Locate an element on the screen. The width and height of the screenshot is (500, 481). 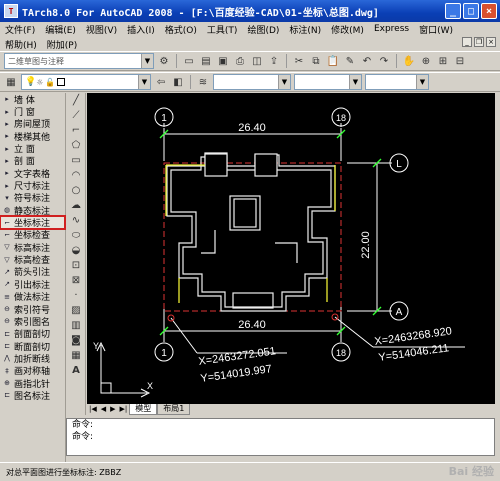
spline-icon: ∿ is located at coordinates (76, 220).